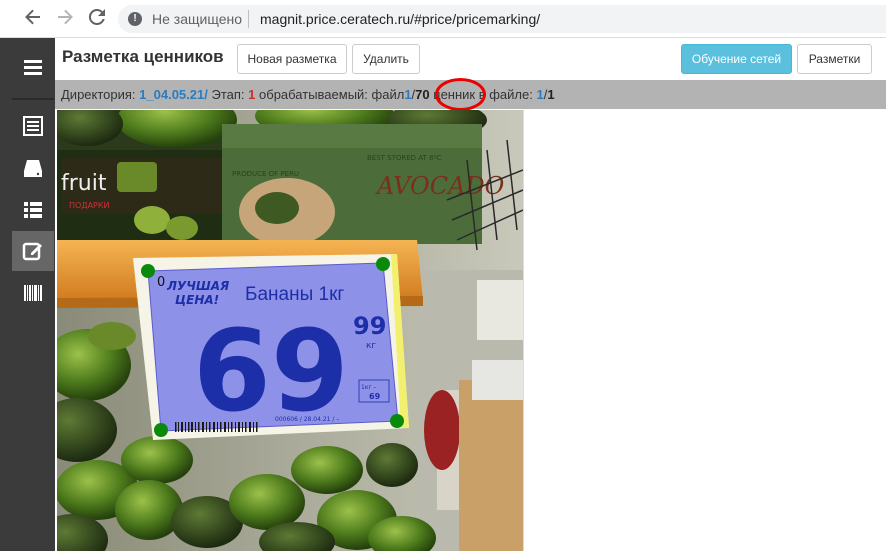 This screenshot has height=551, width=886. Describe the element at coordinates (383, 264) in the screenshot. I see `corner-handle-top-right` at that location.